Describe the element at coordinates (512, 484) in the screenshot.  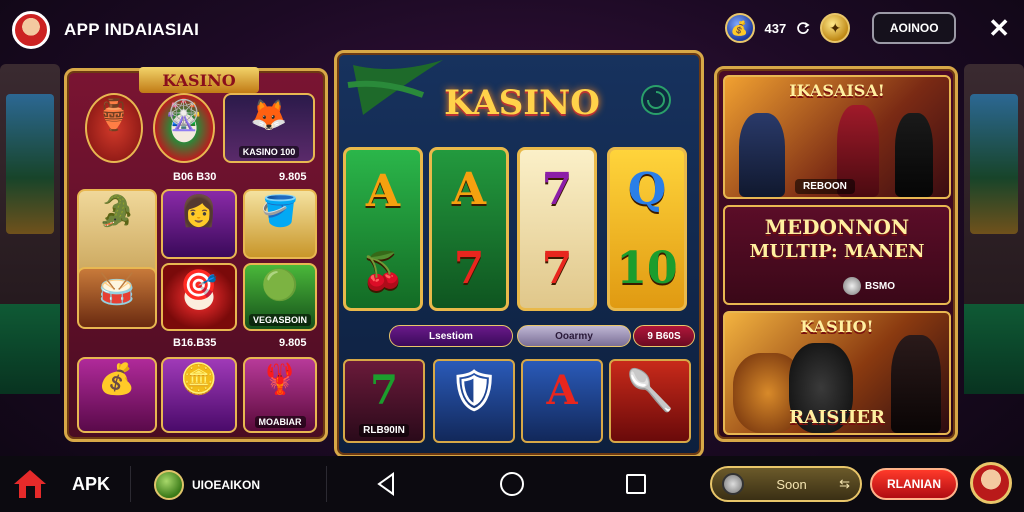
I see `nav-home-icon` at that location.